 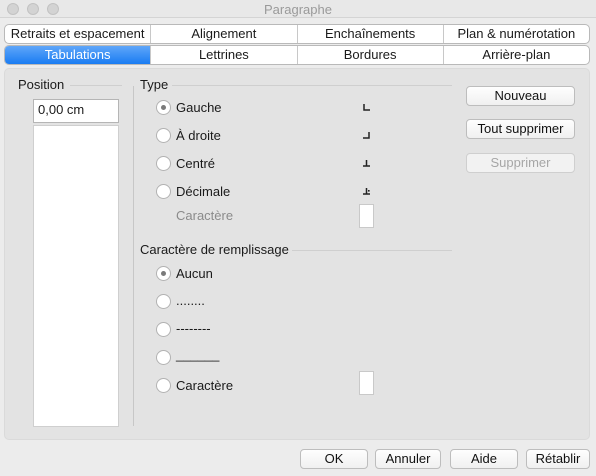 What do you see at coordinates (223, 55) in the screenshot?
I see `tab-lettrines: Lettrines` at bounding box center [223, 55].